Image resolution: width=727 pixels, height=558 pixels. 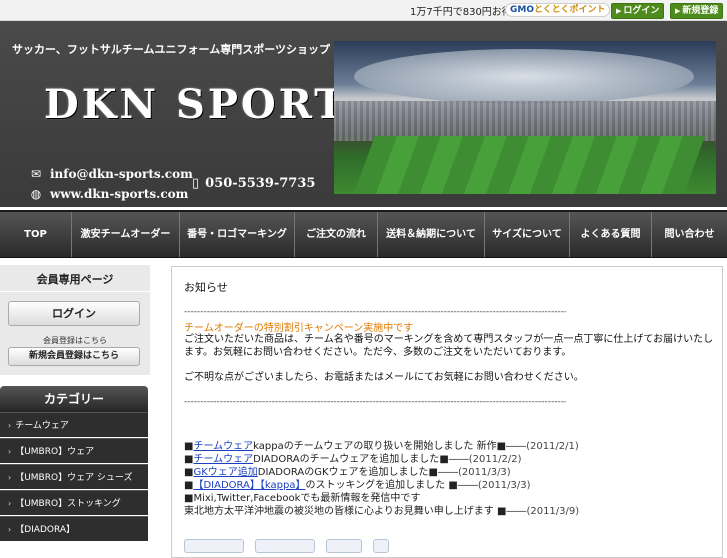 I want to click on category-item: › 【DIADORA】, so click(x=74, y=528).